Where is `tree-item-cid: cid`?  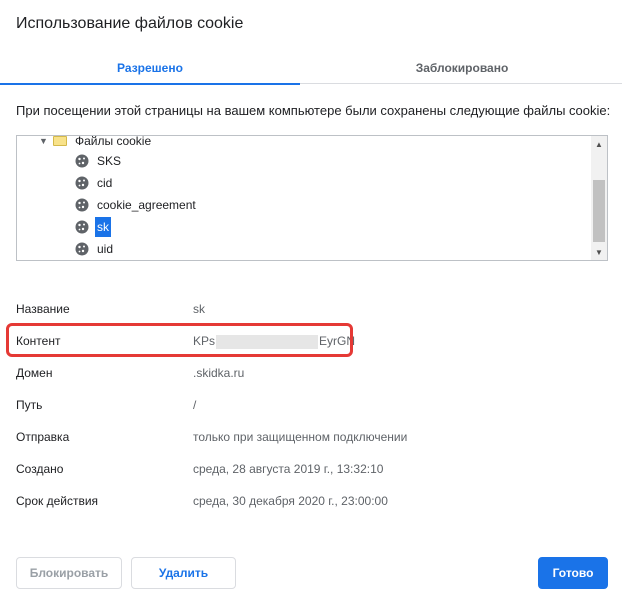
tree-item-cid: cid is located at coordinates (94, 183).